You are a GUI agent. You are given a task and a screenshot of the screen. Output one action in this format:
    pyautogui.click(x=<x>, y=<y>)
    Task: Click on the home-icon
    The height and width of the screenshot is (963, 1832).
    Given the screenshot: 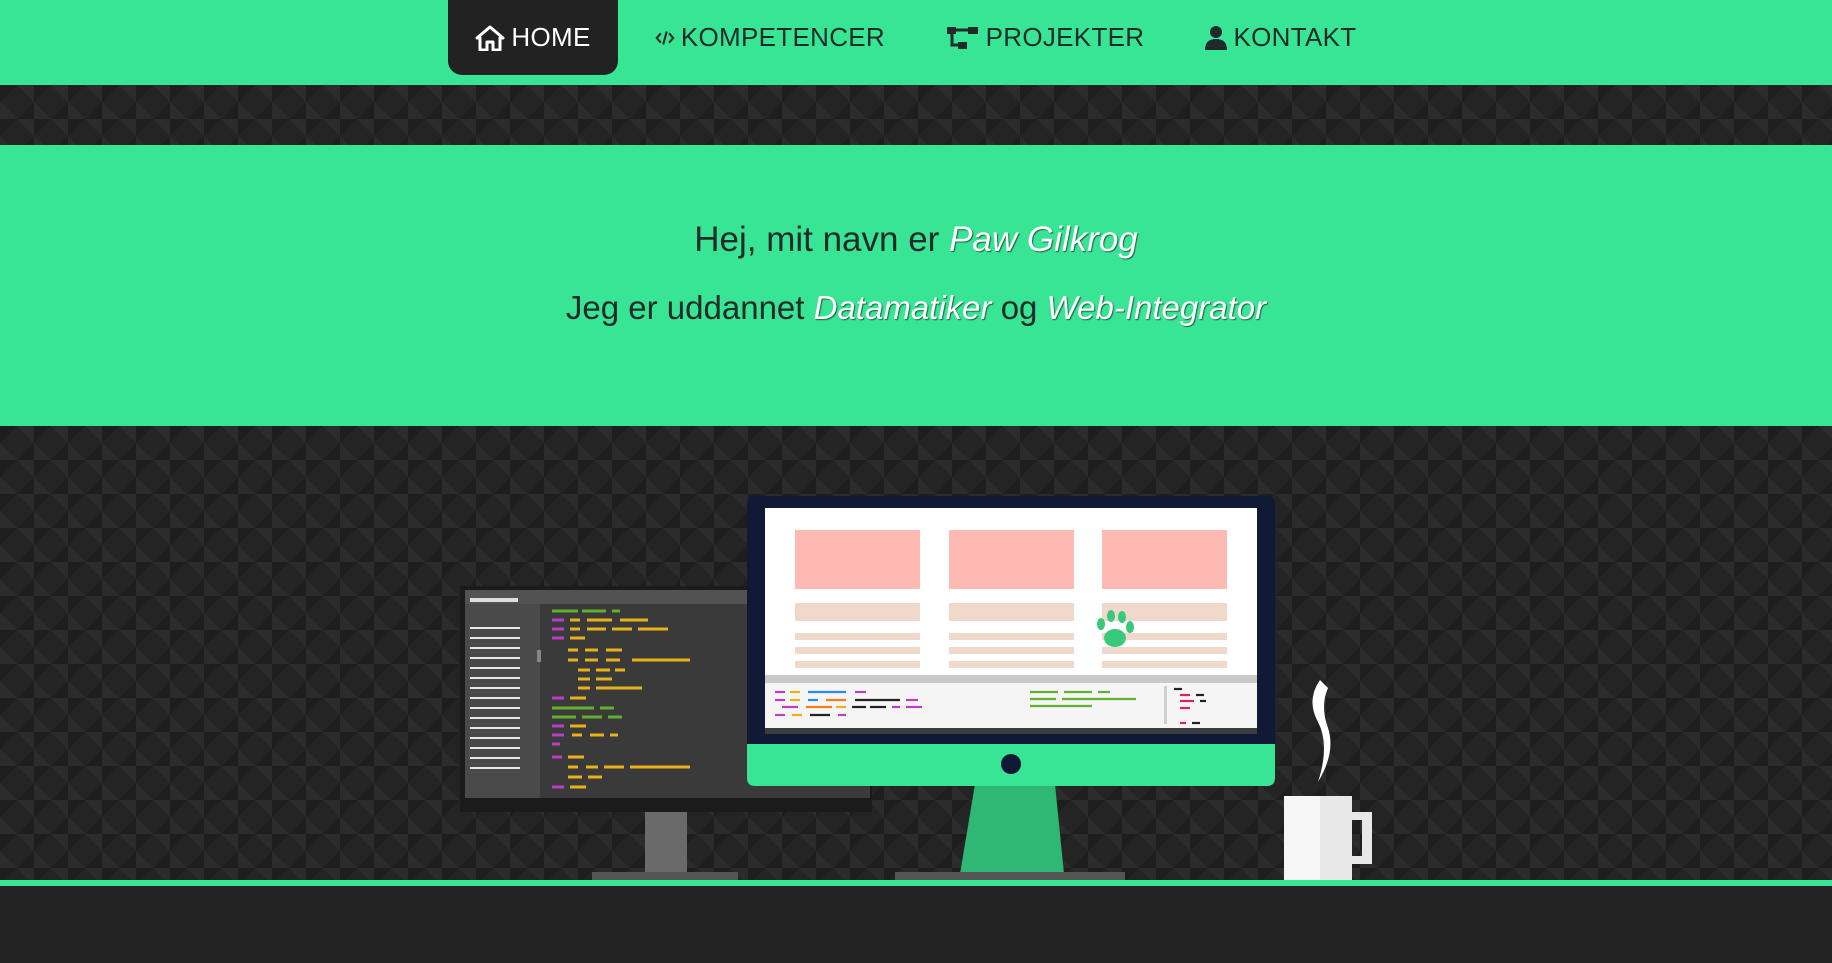 What is the action you would take?
    pyautogui.click(x=490, y=38)
    